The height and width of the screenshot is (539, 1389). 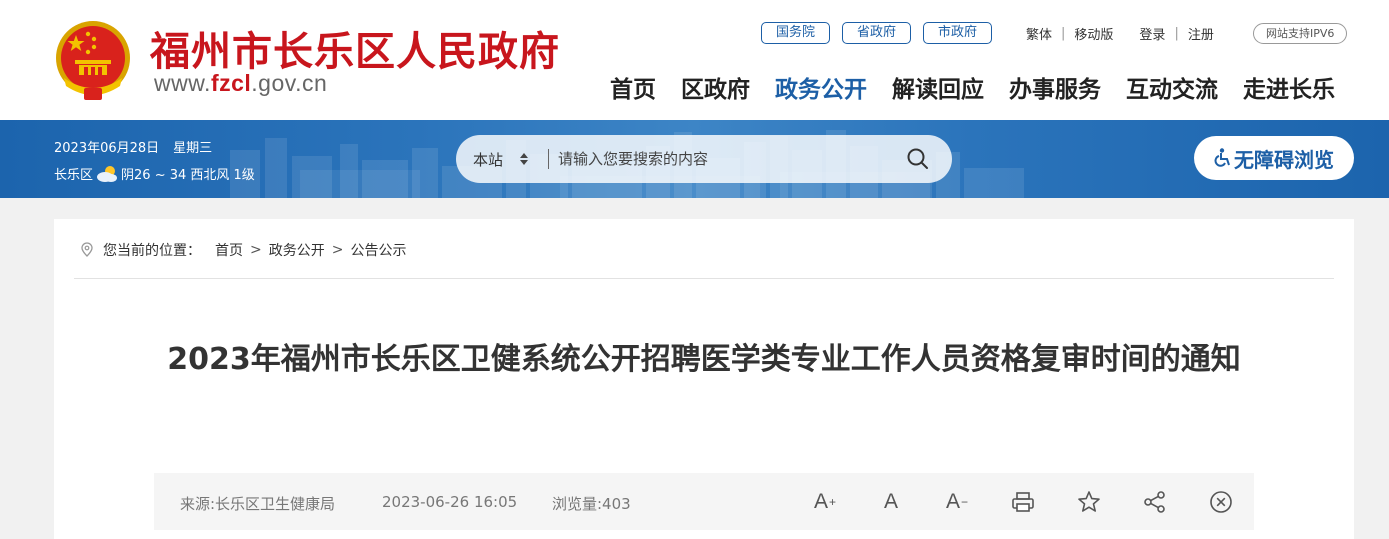 What do you see at coordinates (229, 250) in the screenshot?
I see `breadcrumb-home: 首页` at bounding box center [229, 250].